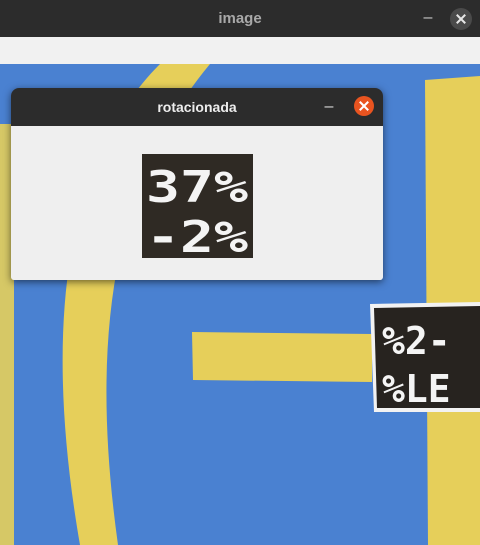 This screenshot has width=480, height=545. Describe the element at coordinates (240, 50) in the screenshot. I see `outer-toolbar` at that location.